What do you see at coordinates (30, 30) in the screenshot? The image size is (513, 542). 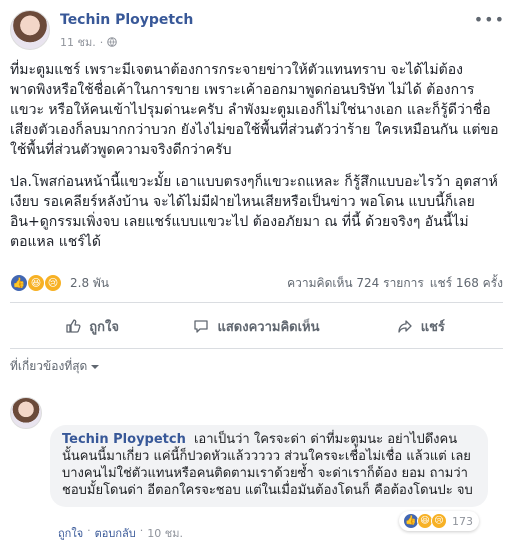 I see `avatar` at bounding box center [30, 30].